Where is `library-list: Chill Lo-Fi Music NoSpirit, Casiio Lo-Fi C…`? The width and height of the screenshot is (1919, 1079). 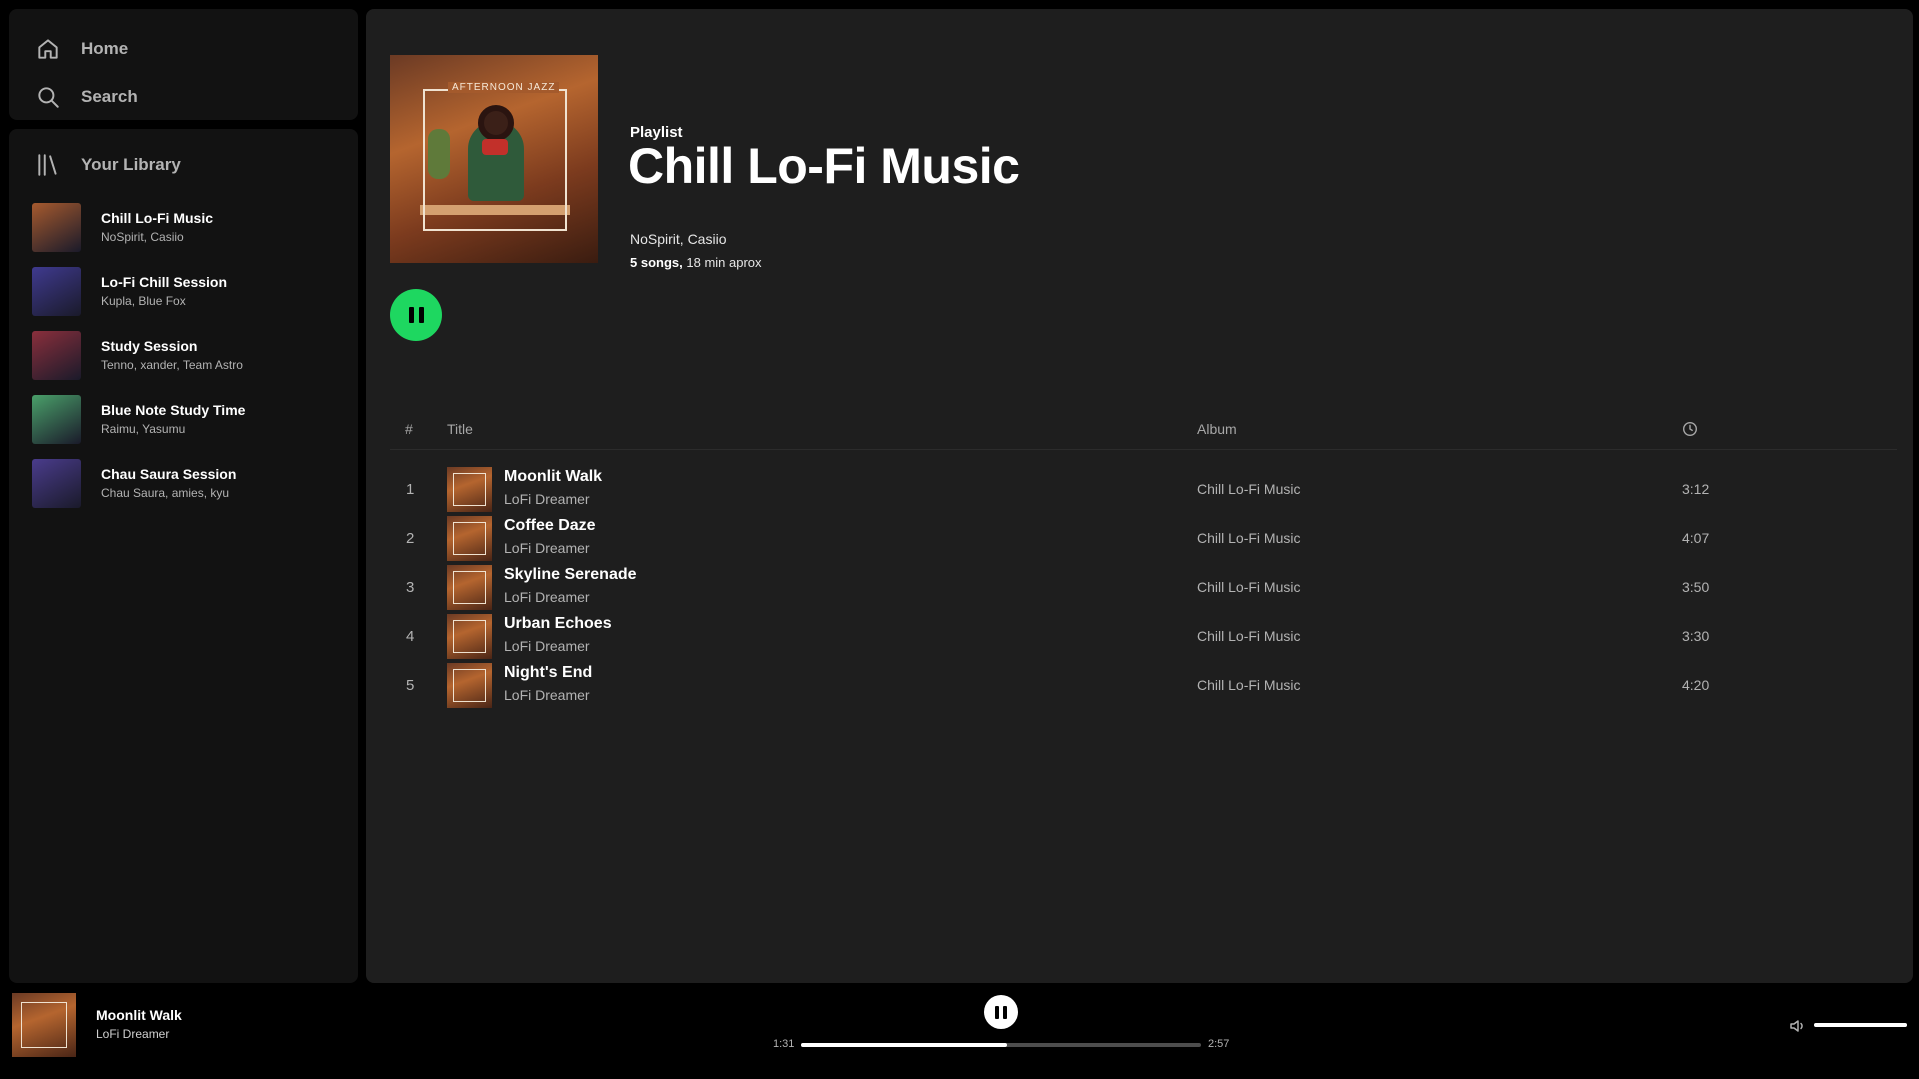
library-list: Chill Lo-Fi Music NoSpirit, Casiio Lo-Fi C… is located at coordinates (183, 355).